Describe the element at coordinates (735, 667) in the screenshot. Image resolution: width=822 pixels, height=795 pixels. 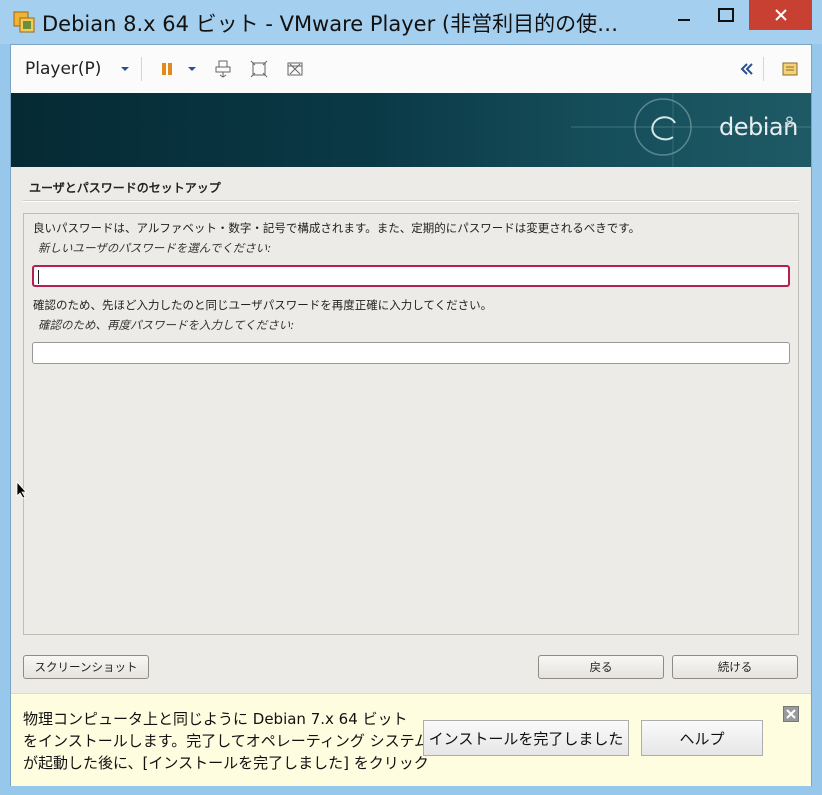
I see `continue-button: 続ける` at that location.